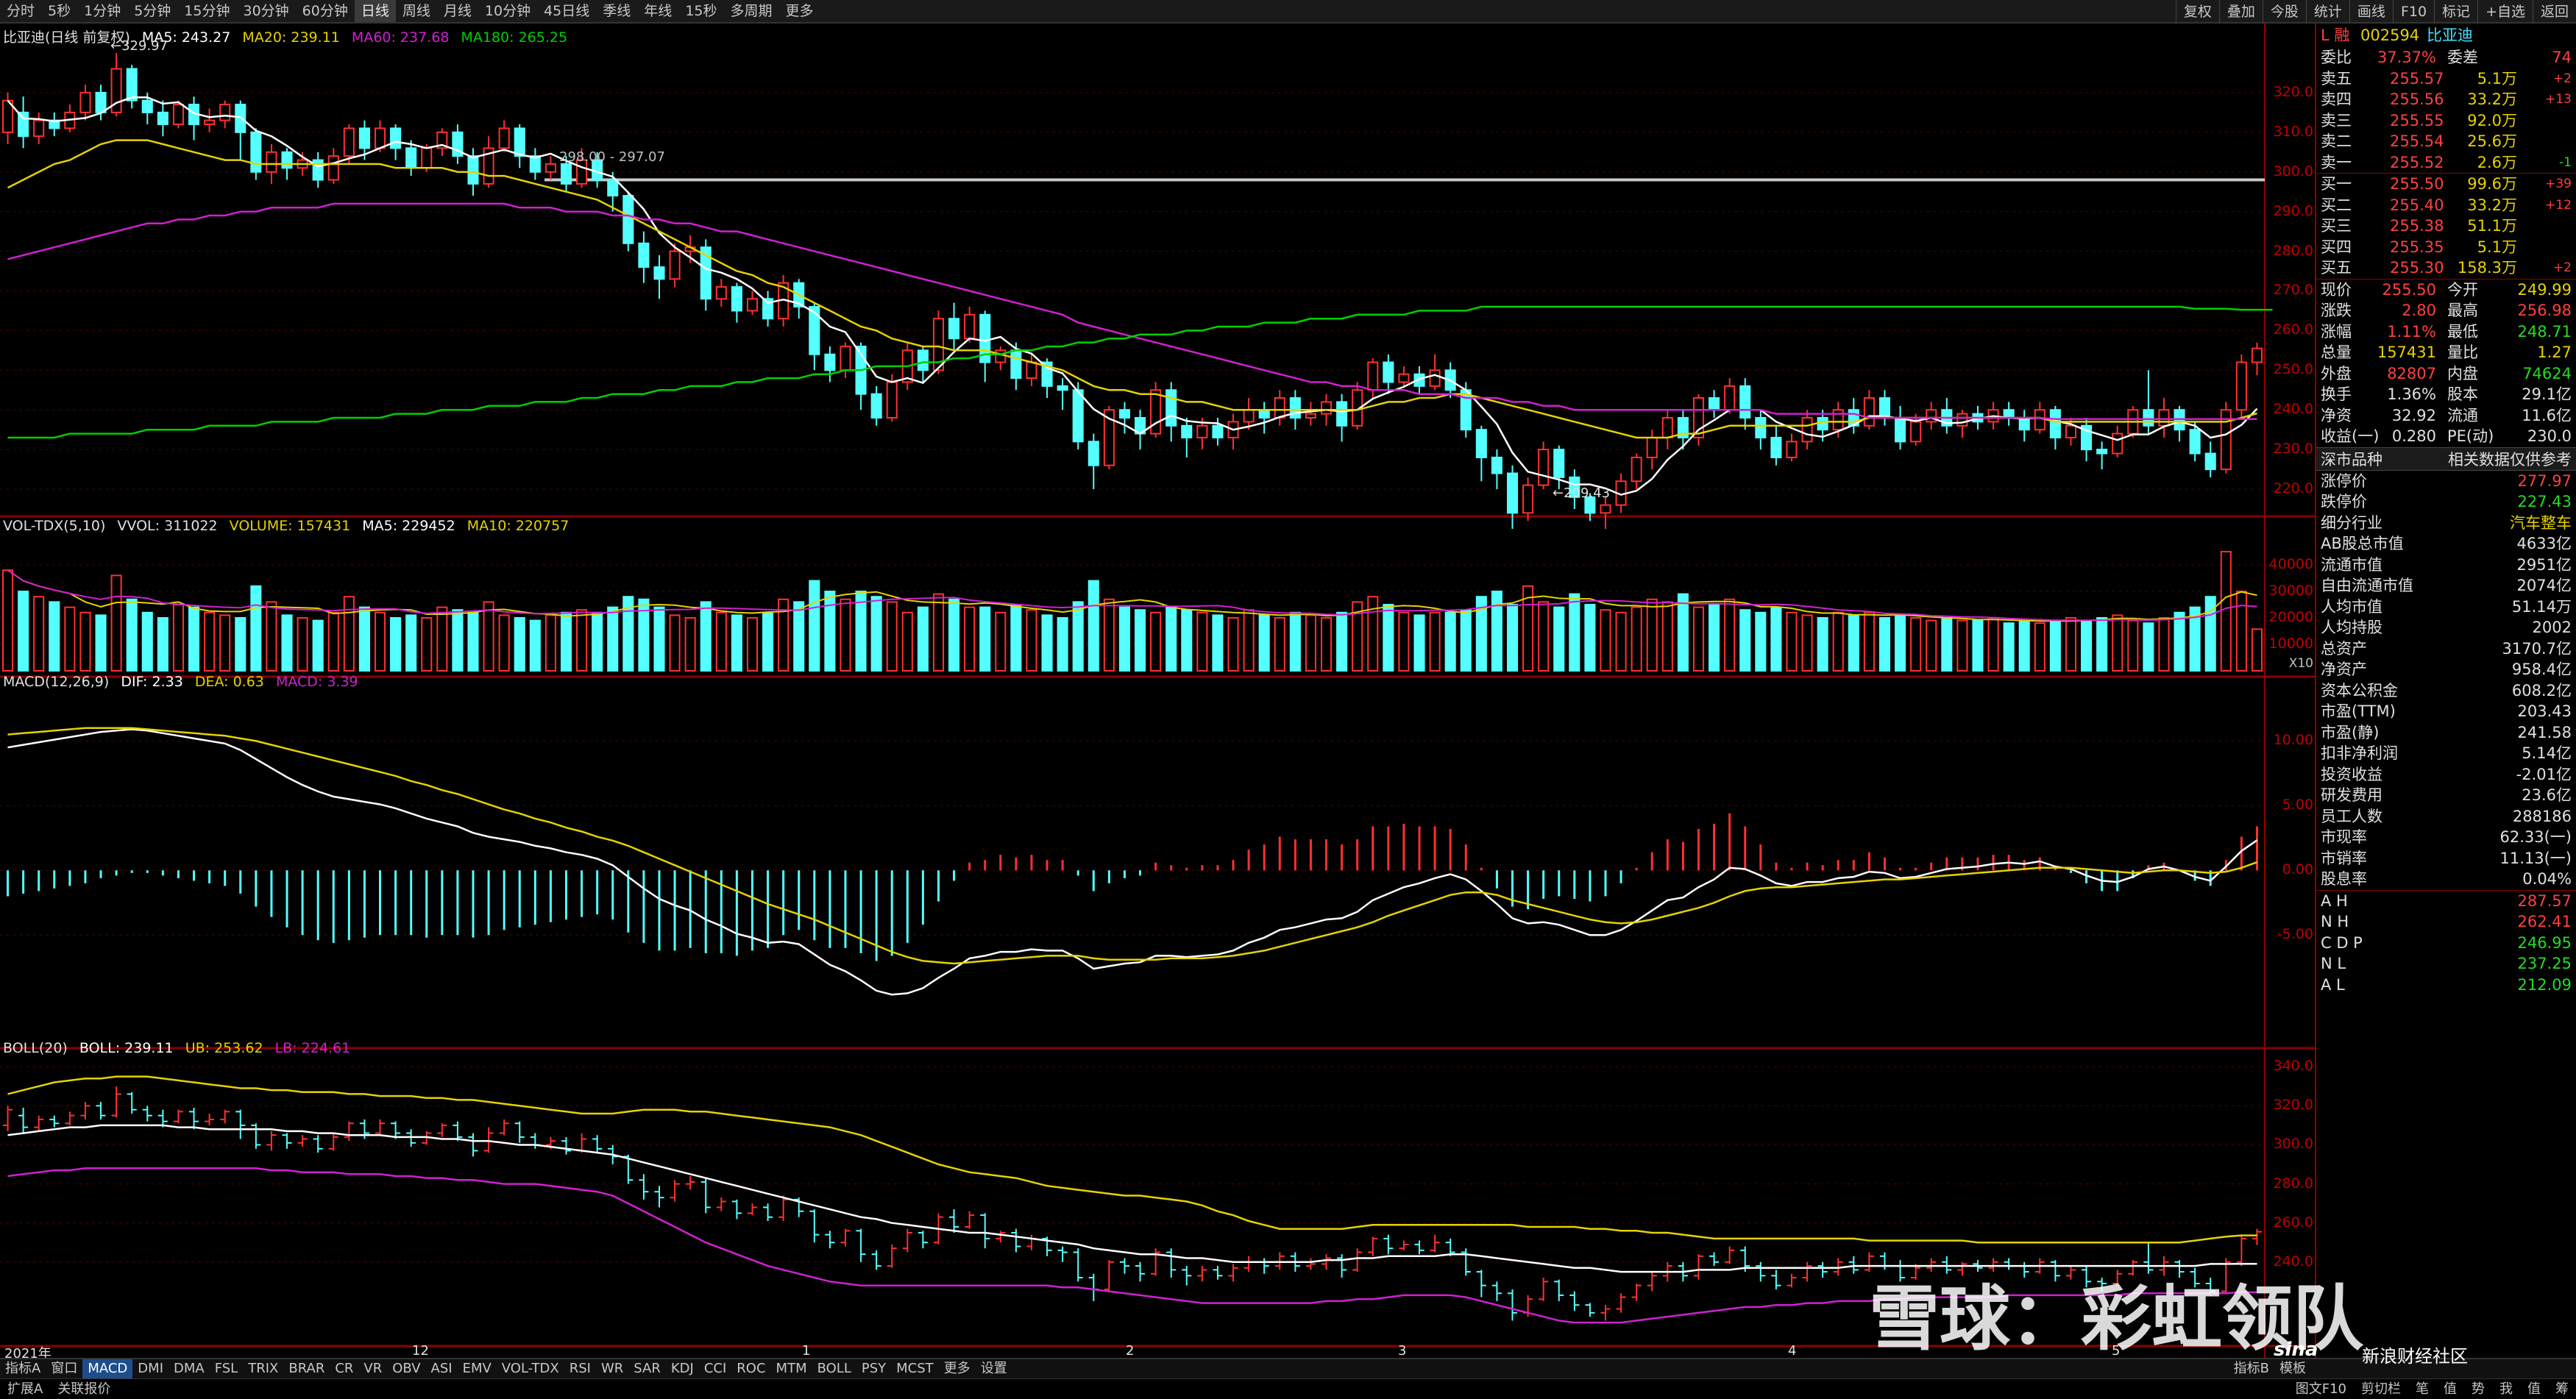  What do you see at coordinates (2534, 1389) in the screenshot?
I see `status-right-6: 值` at bounding box center [2534, 1389].